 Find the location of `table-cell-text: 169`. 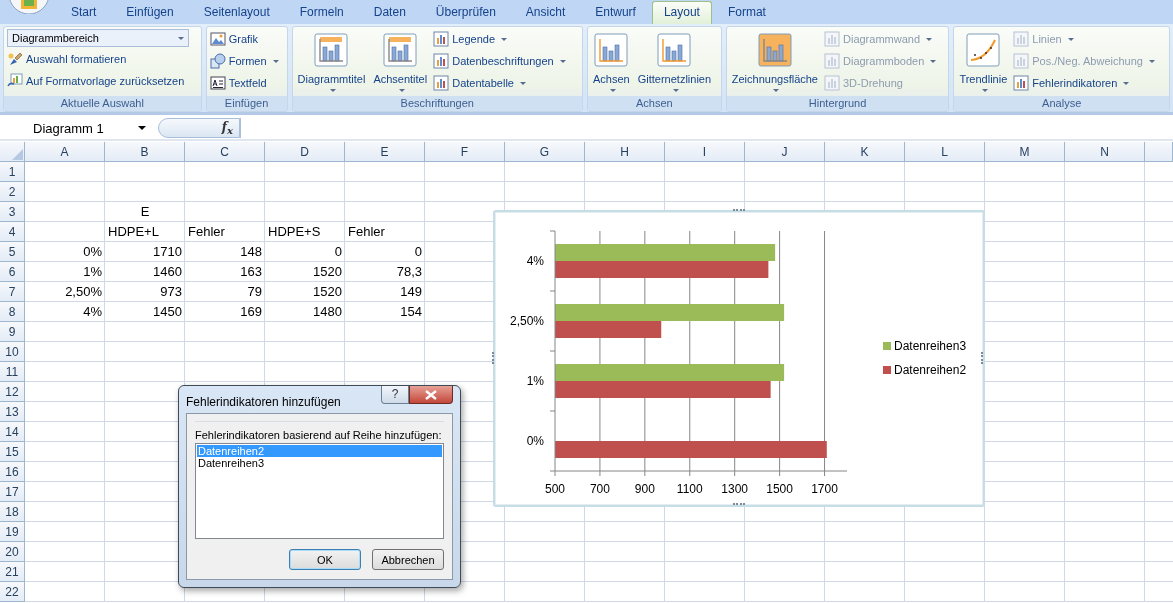

table-cell-text: 169 is located at coordinates (251, 312).